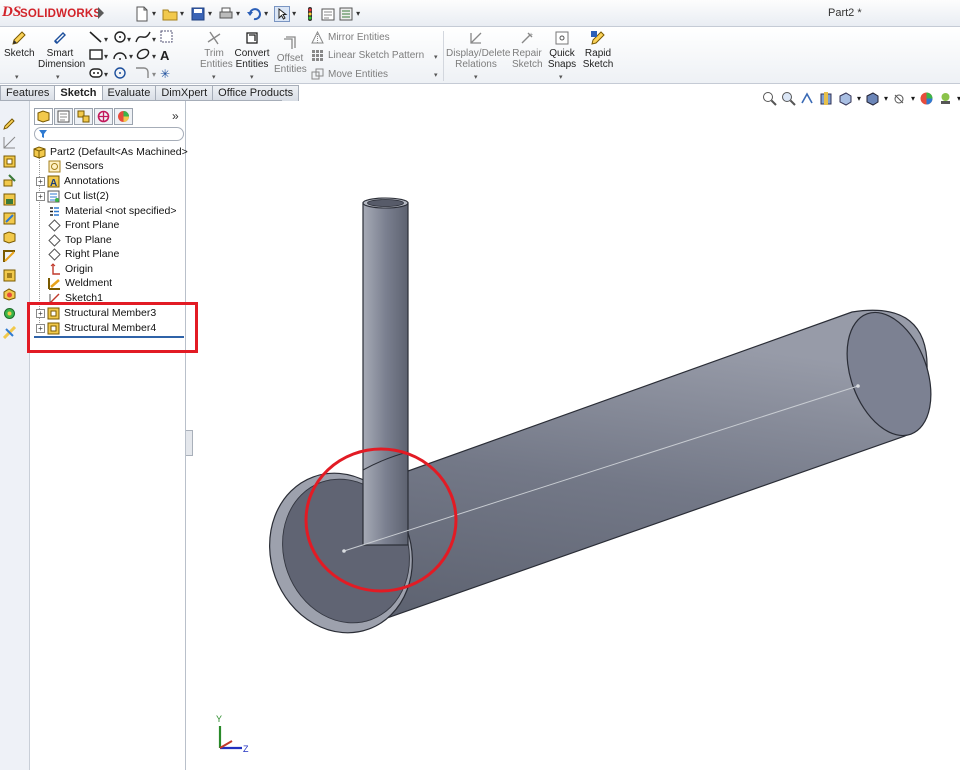  Describe the element at coordinates (290, 55) in the screenshot. I see `offset-entities-button: Offset Entities` at that location.